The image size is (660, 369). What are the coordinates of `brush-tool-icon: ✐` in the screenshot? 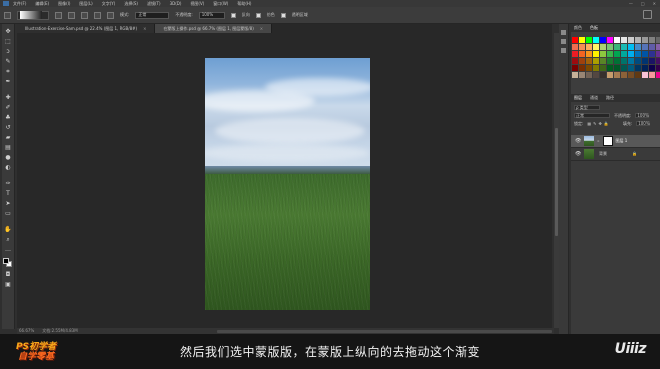 It's located at (8, 107).